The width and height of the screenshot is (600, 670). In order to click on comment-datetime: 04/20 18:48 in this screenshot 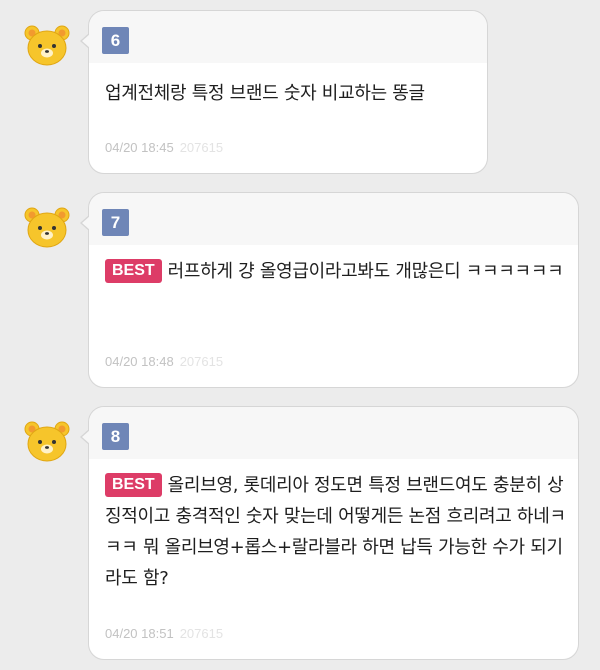, I will do `click(139, 361)`.